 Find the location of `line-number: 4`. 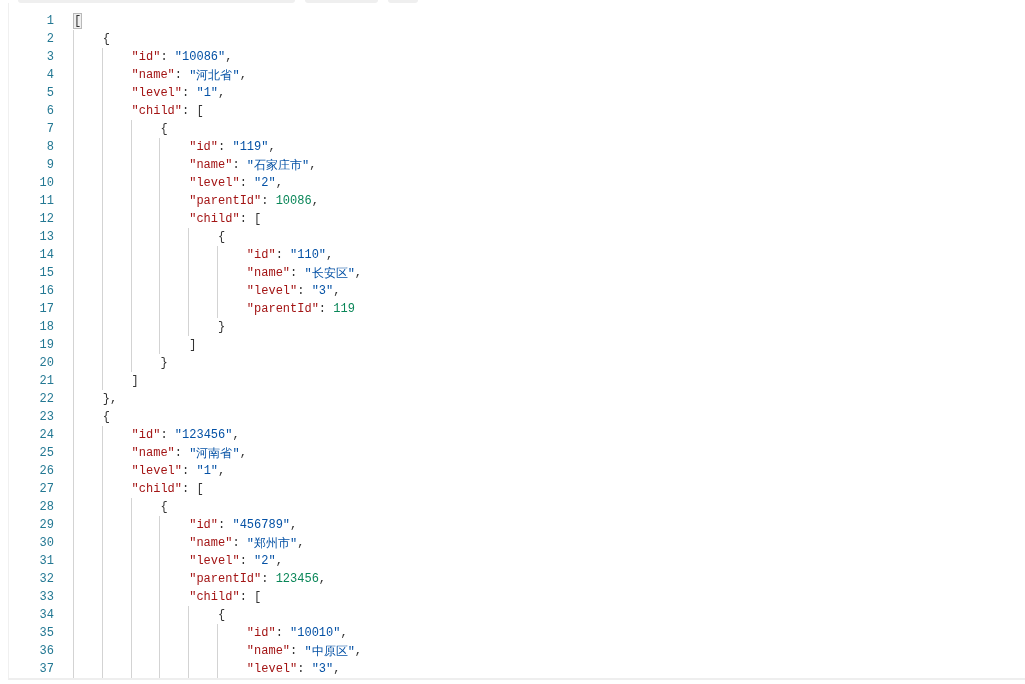

line-number: 4 is located at coordinates (49, 75).